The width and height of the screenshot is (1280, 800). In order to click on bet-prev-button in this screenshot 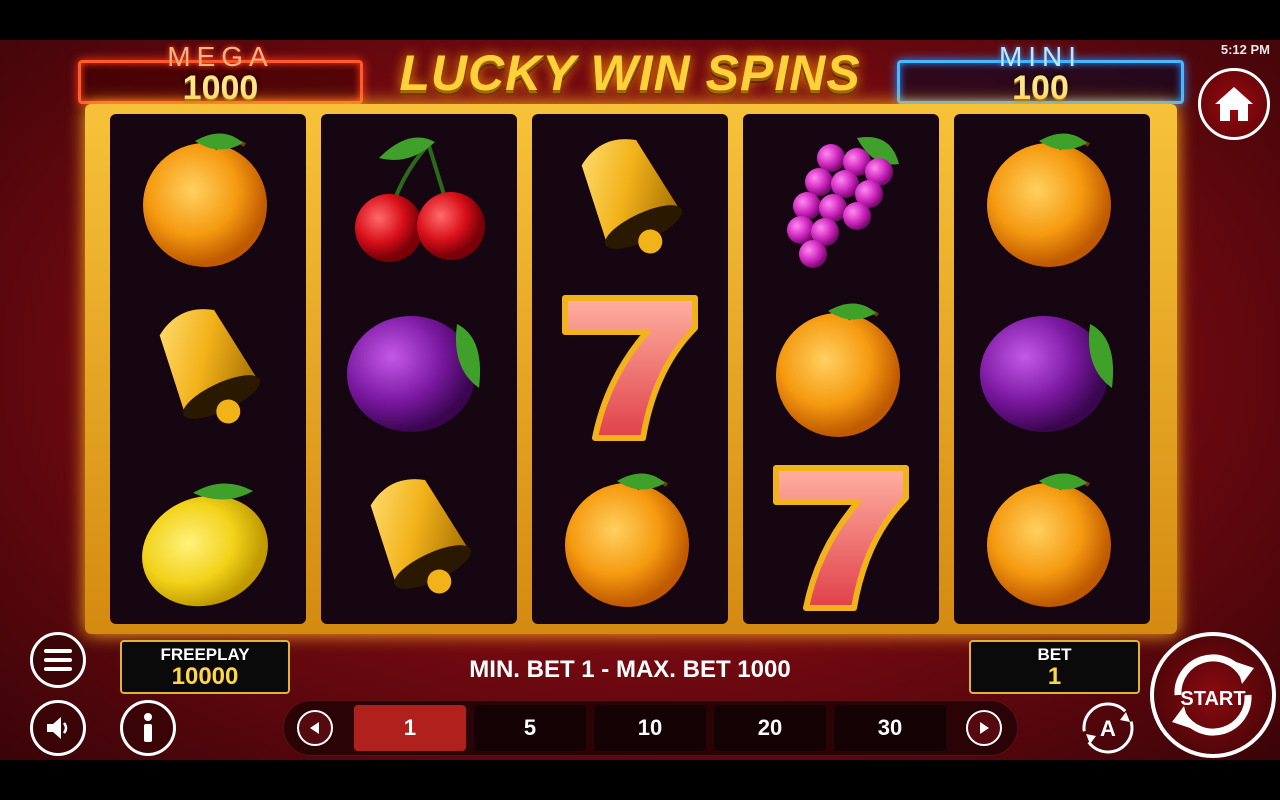, I will do `click(315, 728)`.